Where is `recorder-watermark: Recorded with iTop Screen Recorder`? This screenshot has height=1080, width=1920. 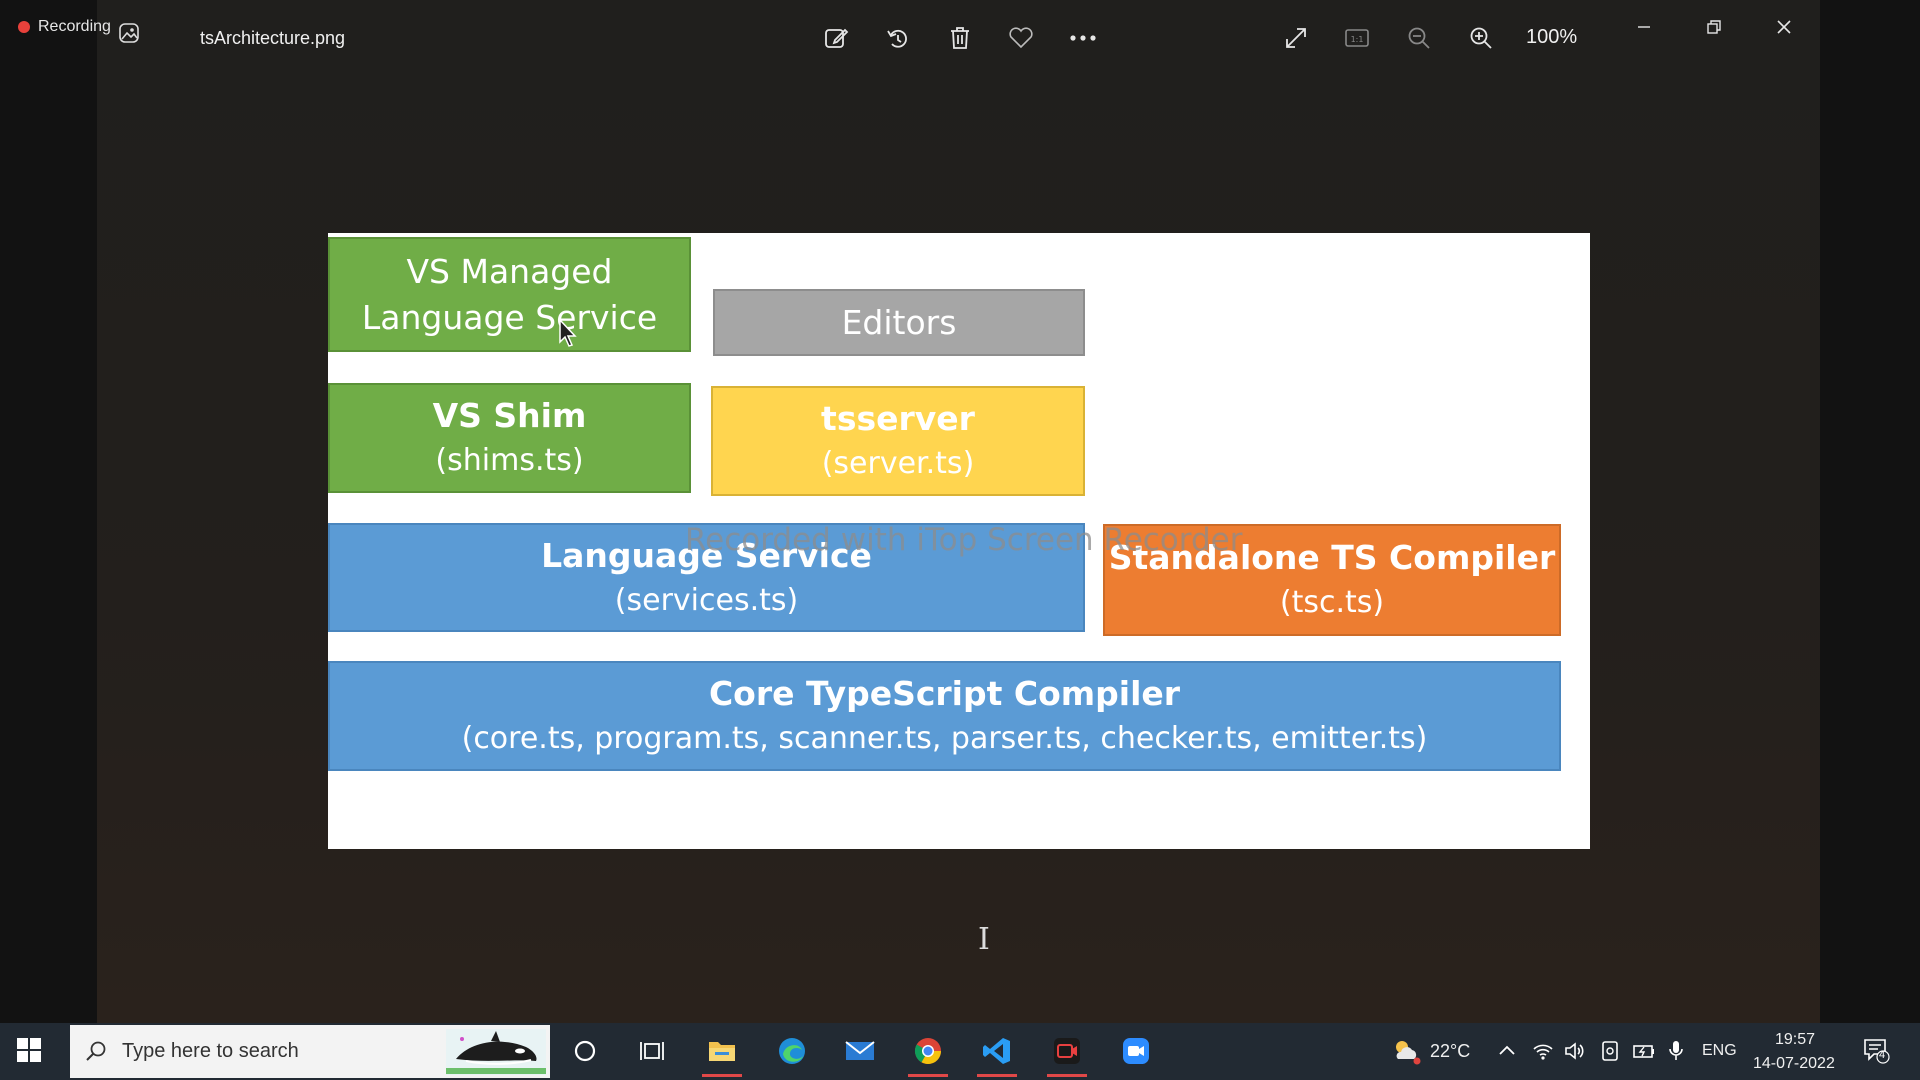 recorder-watermark: Recorded with iTop Screen Recorder is located at coordinates (964, 540).